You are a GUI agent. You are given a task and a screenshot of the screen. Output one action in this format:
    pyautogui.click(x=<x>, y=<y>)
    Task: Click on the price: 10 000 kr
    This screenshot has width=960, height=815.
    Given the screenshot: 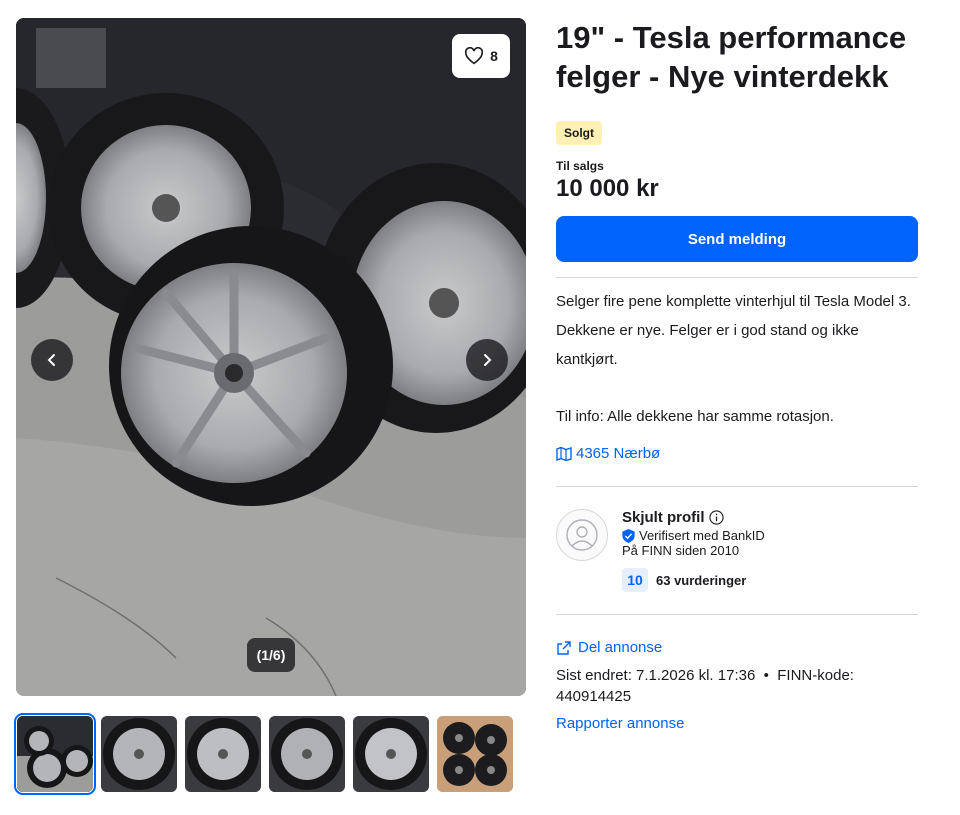 What is the action you would take?
    pyautogui.click(x=607, y=188)
    